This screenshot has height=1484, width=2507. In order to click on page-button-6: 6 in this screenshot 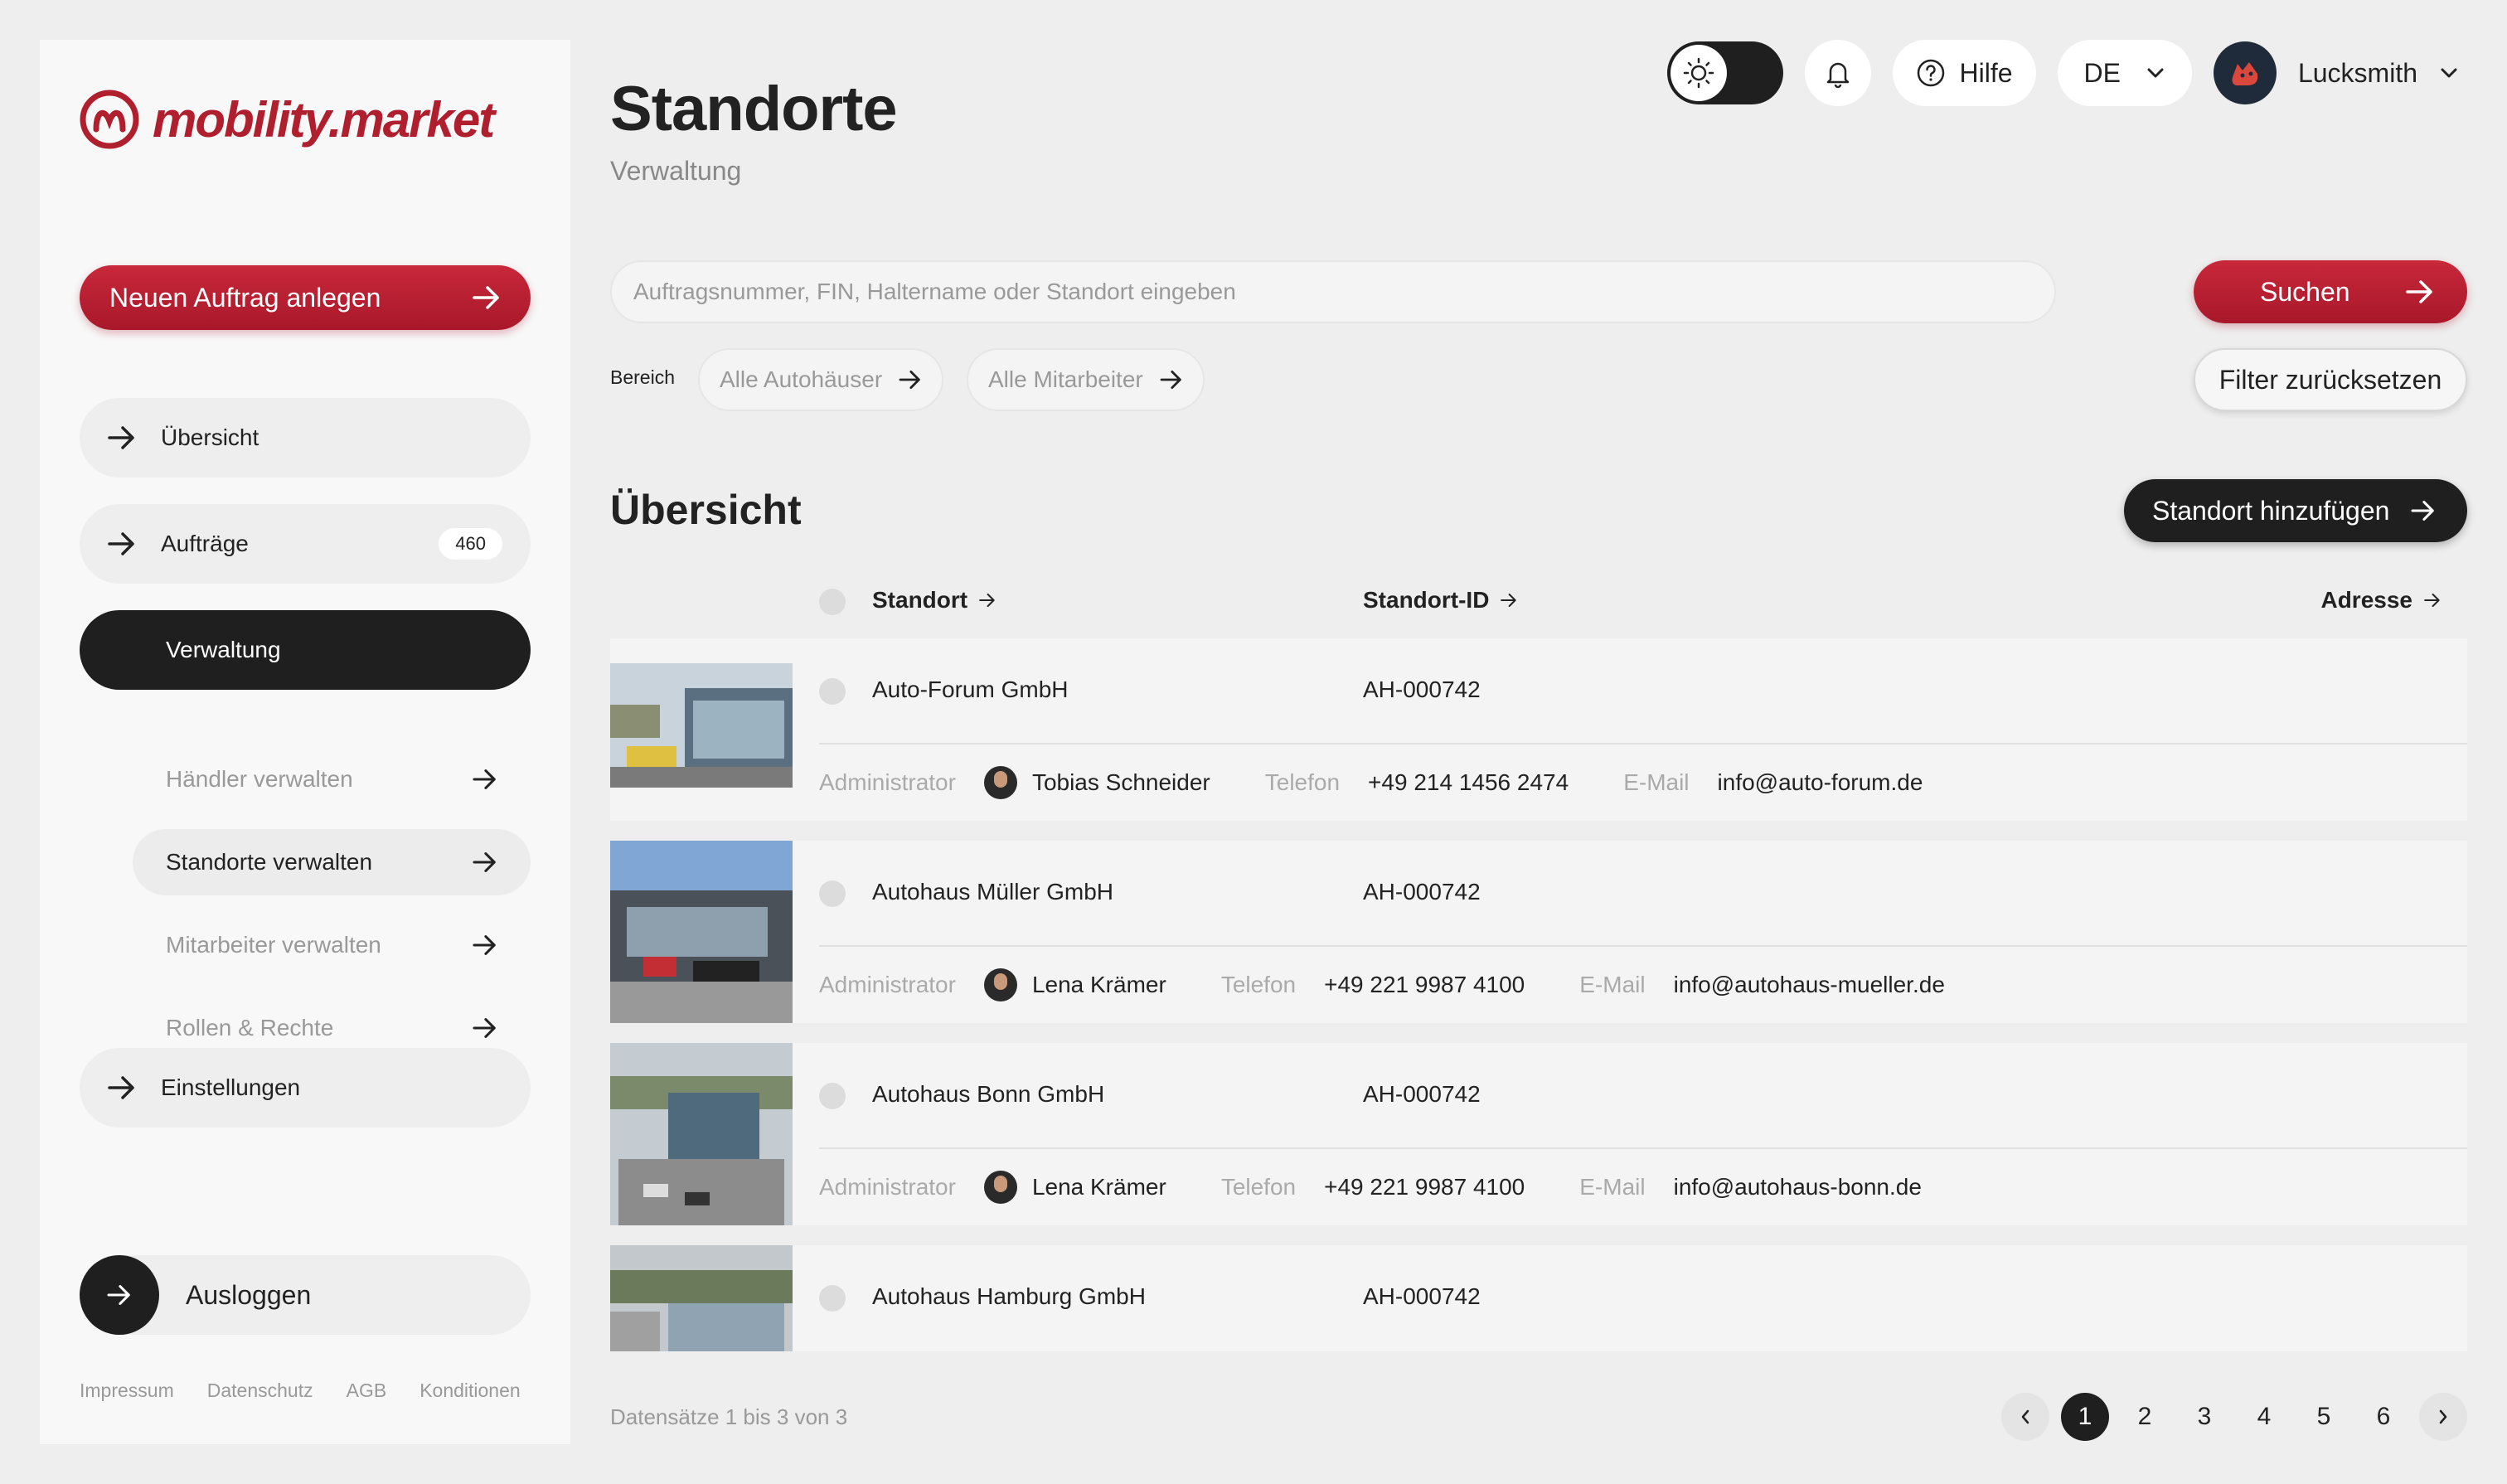, I will do `click(2383, 1417)`.